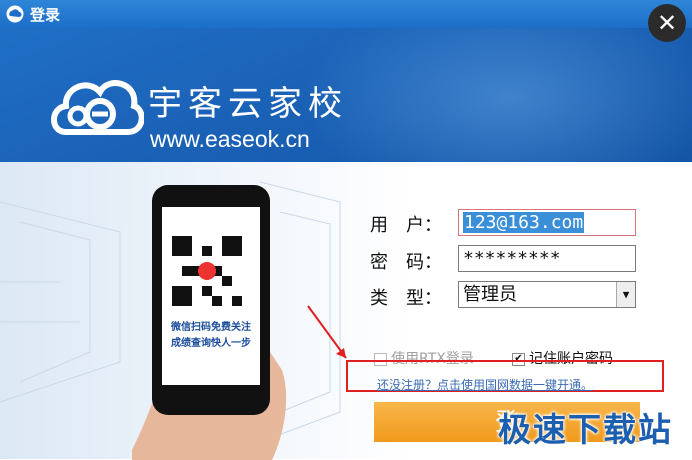 Image resolution: width=692 pixels, height=460 pixels. What do you see at coordinates (585, 429) in the screenshot?
I see `watermark-logo: 极速下载站` at bounding box center [585, 429].